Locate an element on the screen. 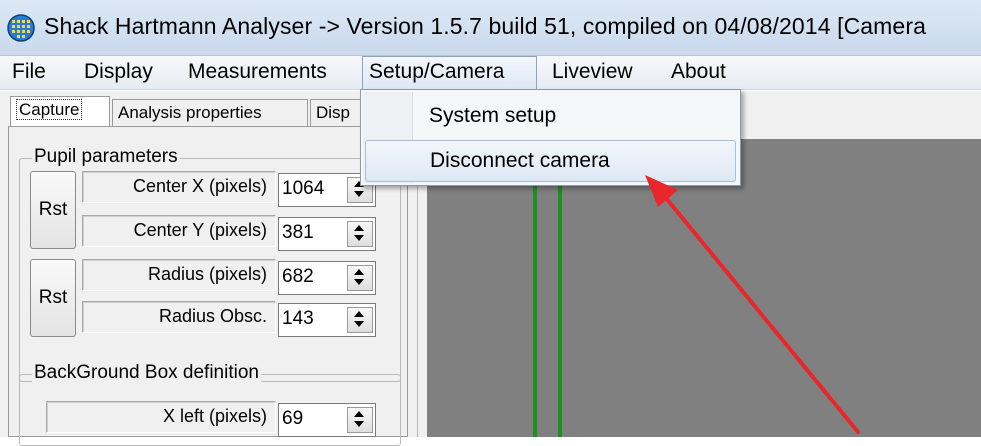 The height and width of the screenshot is (446, 981). tab-capture-label: Capture is located at coordinates (49, 109).